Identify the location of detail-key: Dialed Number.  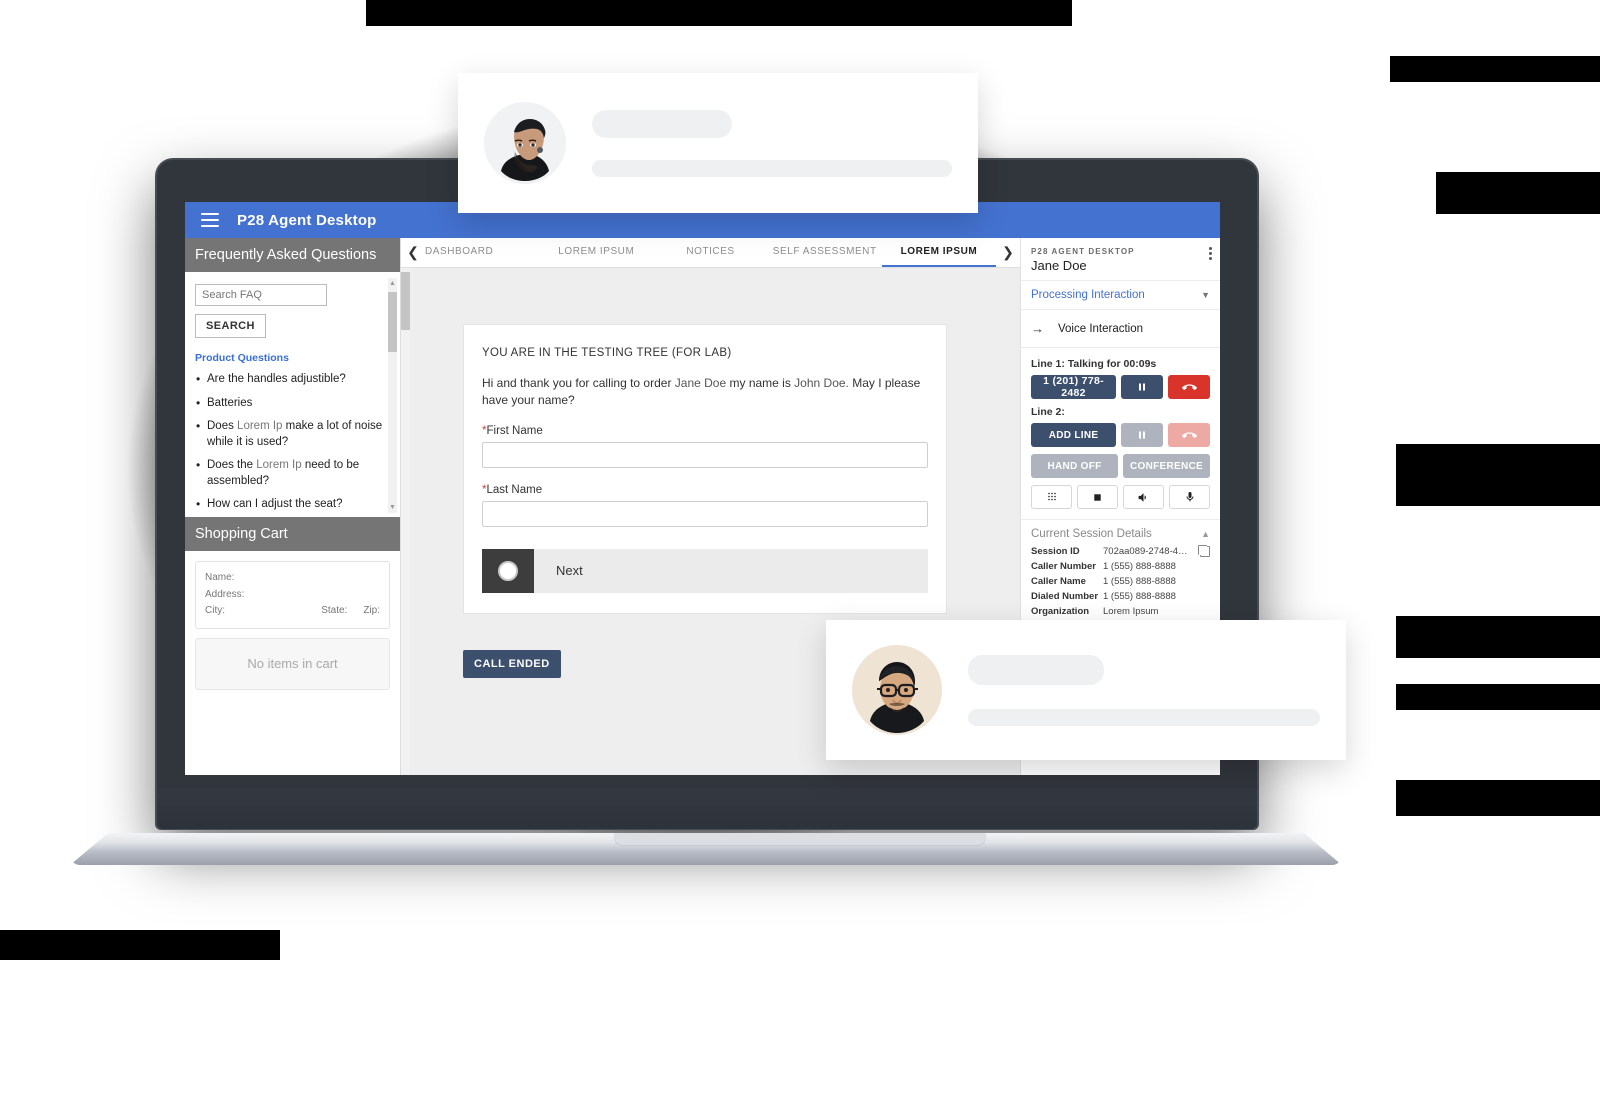
(1065, 596).